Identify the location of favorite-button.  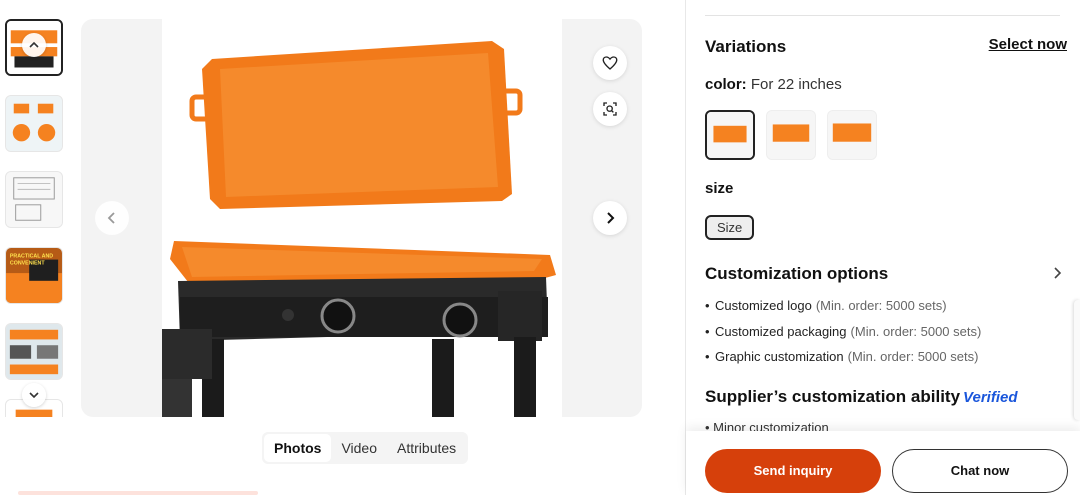
(610, 63).